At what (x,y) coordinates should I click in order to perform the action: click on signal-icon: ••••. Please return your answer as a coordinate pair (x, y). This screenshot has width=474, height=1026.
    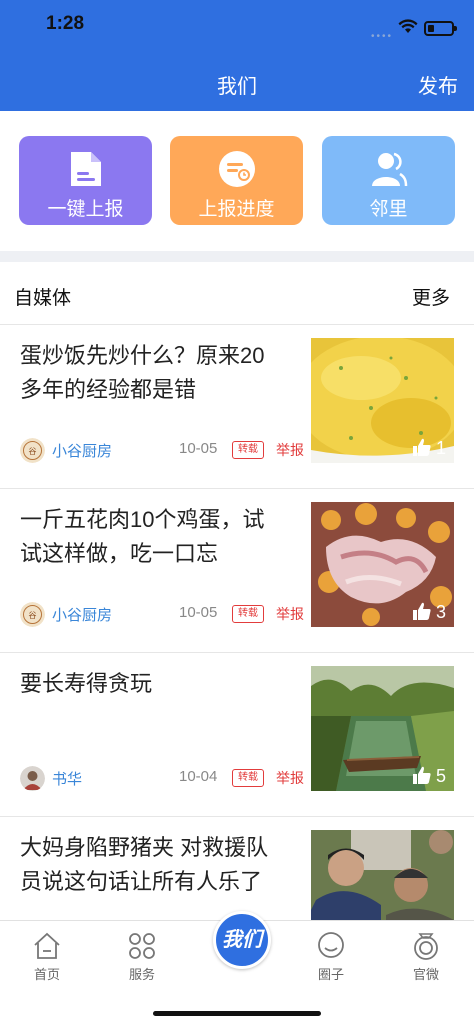
    Looking at the image, I should click on (382, 36).